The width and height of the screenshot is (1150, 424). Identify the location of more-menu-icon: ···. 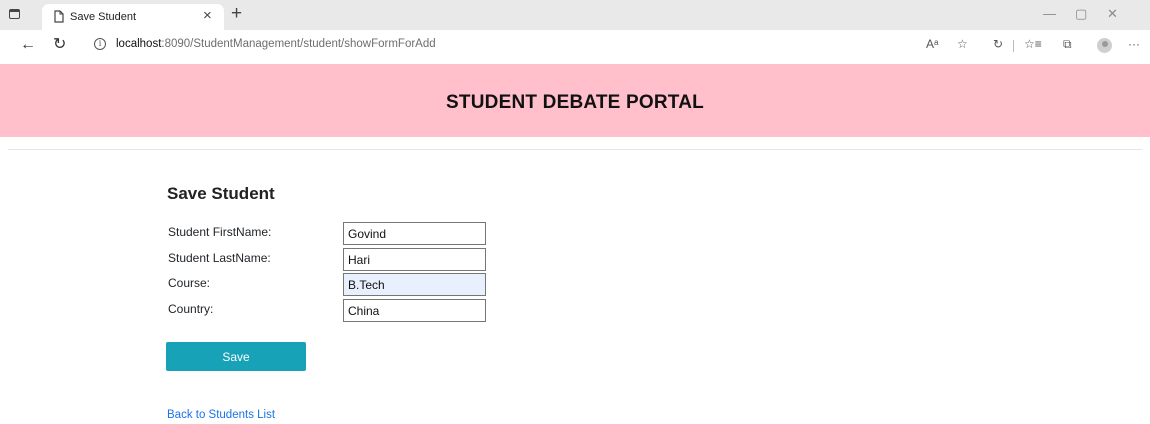
(1134, 44).